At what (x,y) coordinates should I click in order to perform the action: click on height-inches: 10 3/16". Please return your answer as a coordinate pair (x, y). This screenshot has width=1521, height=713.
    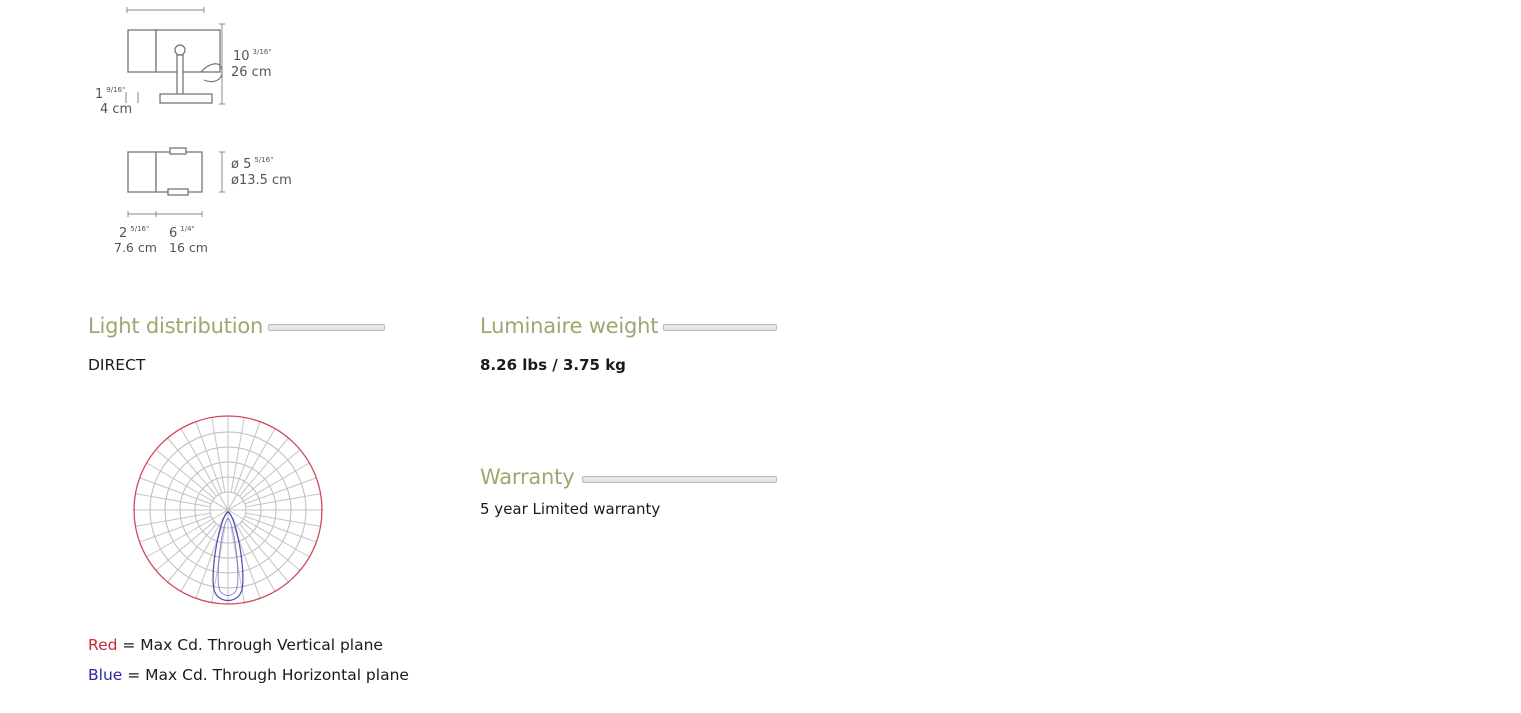
    Looking at the image, I should click on (252, 56).